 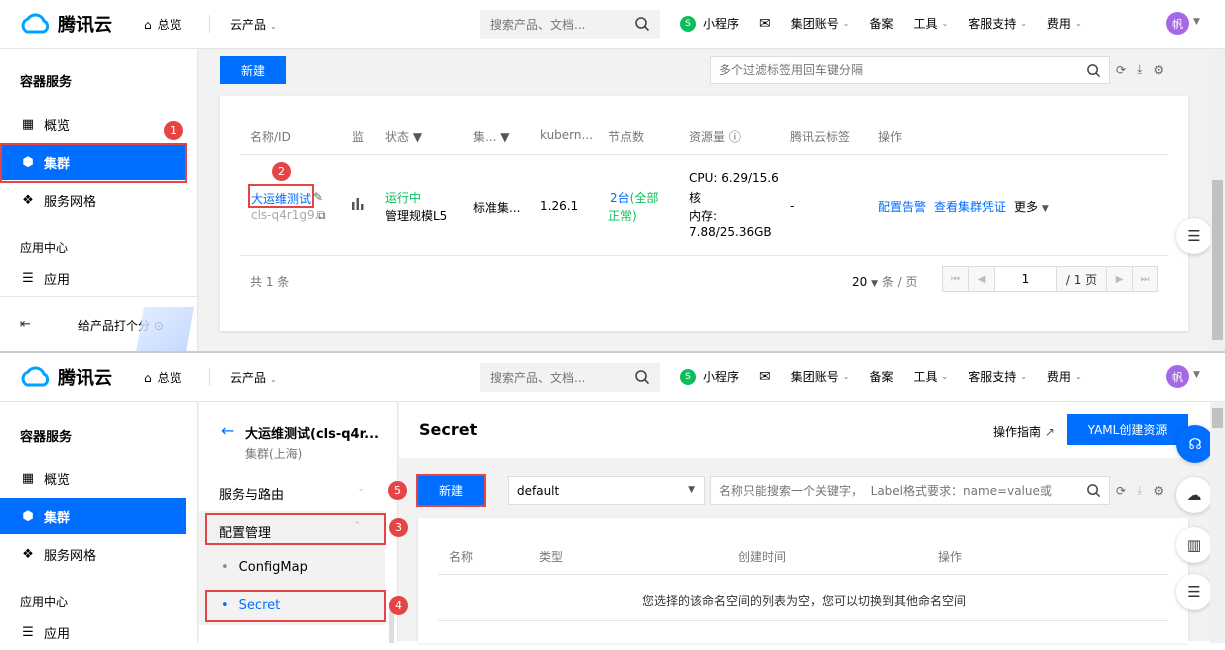 I want to click on new-cluster-button: 新建, so click(x=253, y=70).